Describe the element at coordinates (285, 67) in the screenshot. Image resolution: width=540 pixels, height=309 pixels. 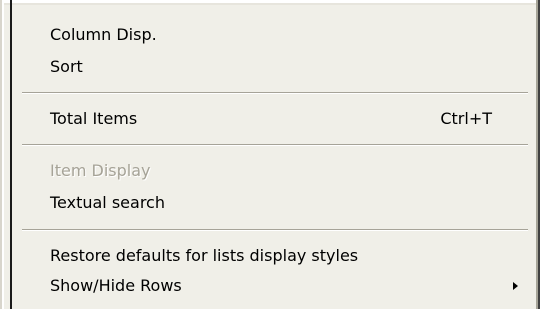
I see `menu-item-sort: Sort` at that location.